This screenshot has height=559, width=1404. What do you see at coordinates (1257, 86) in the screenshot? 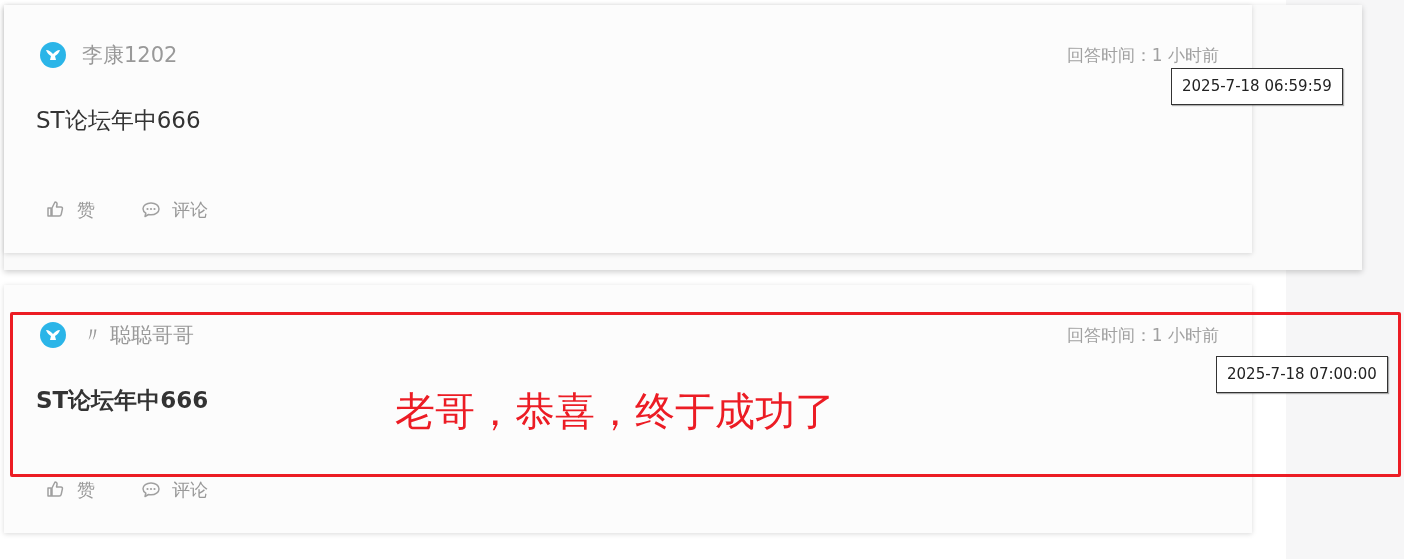
I see `timestamp-tooltip: 2025-7-18 06:59:59` at bounding box center [1257, 86].